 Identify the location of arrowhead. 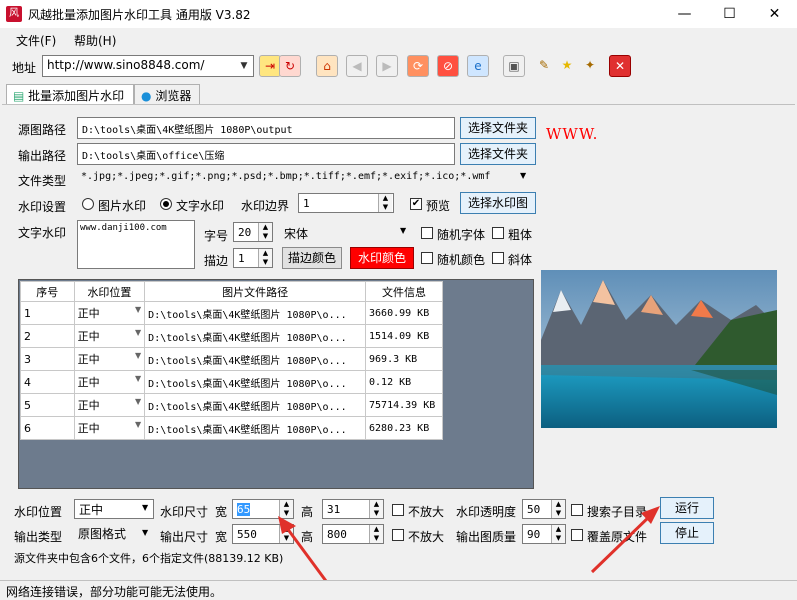
(287, 525).